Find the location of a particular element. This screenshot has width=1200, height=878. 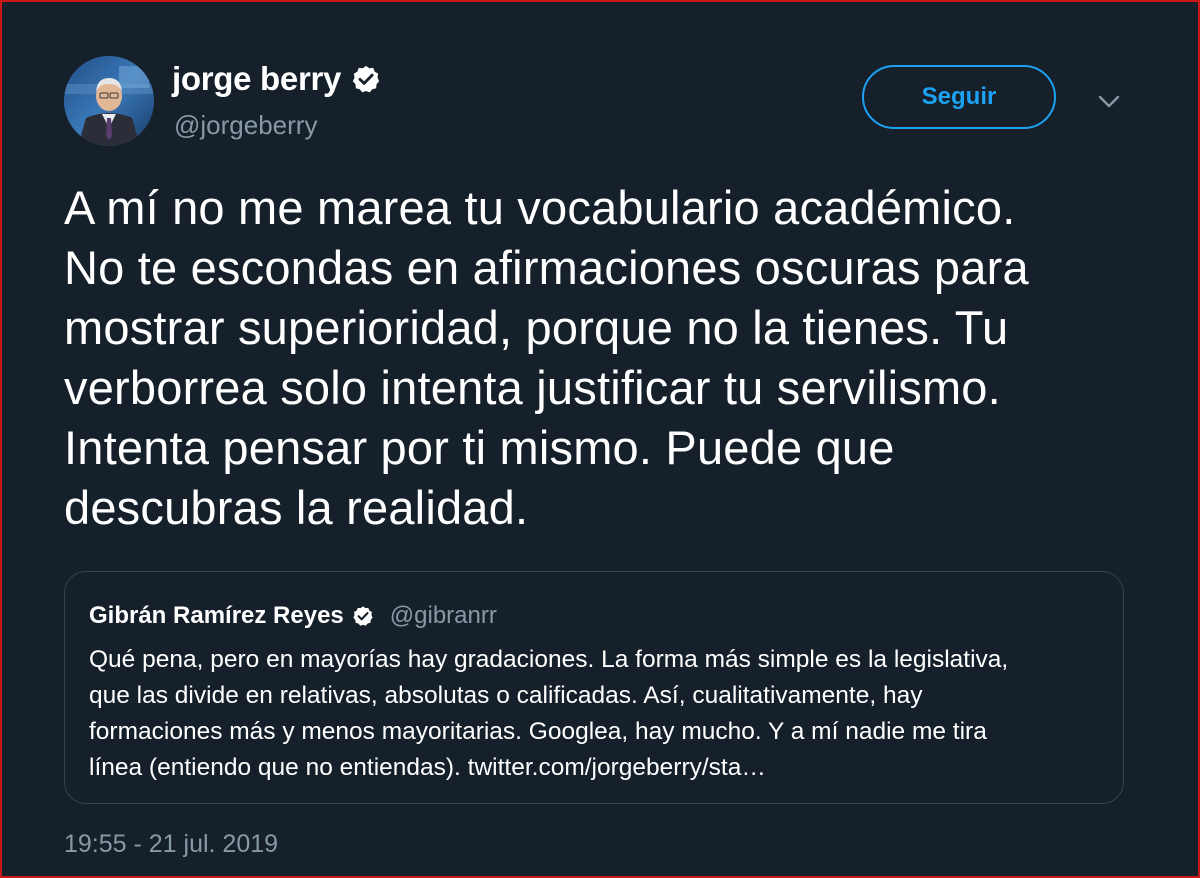

follow-button: Seguir is located at coordinates (959, 97).